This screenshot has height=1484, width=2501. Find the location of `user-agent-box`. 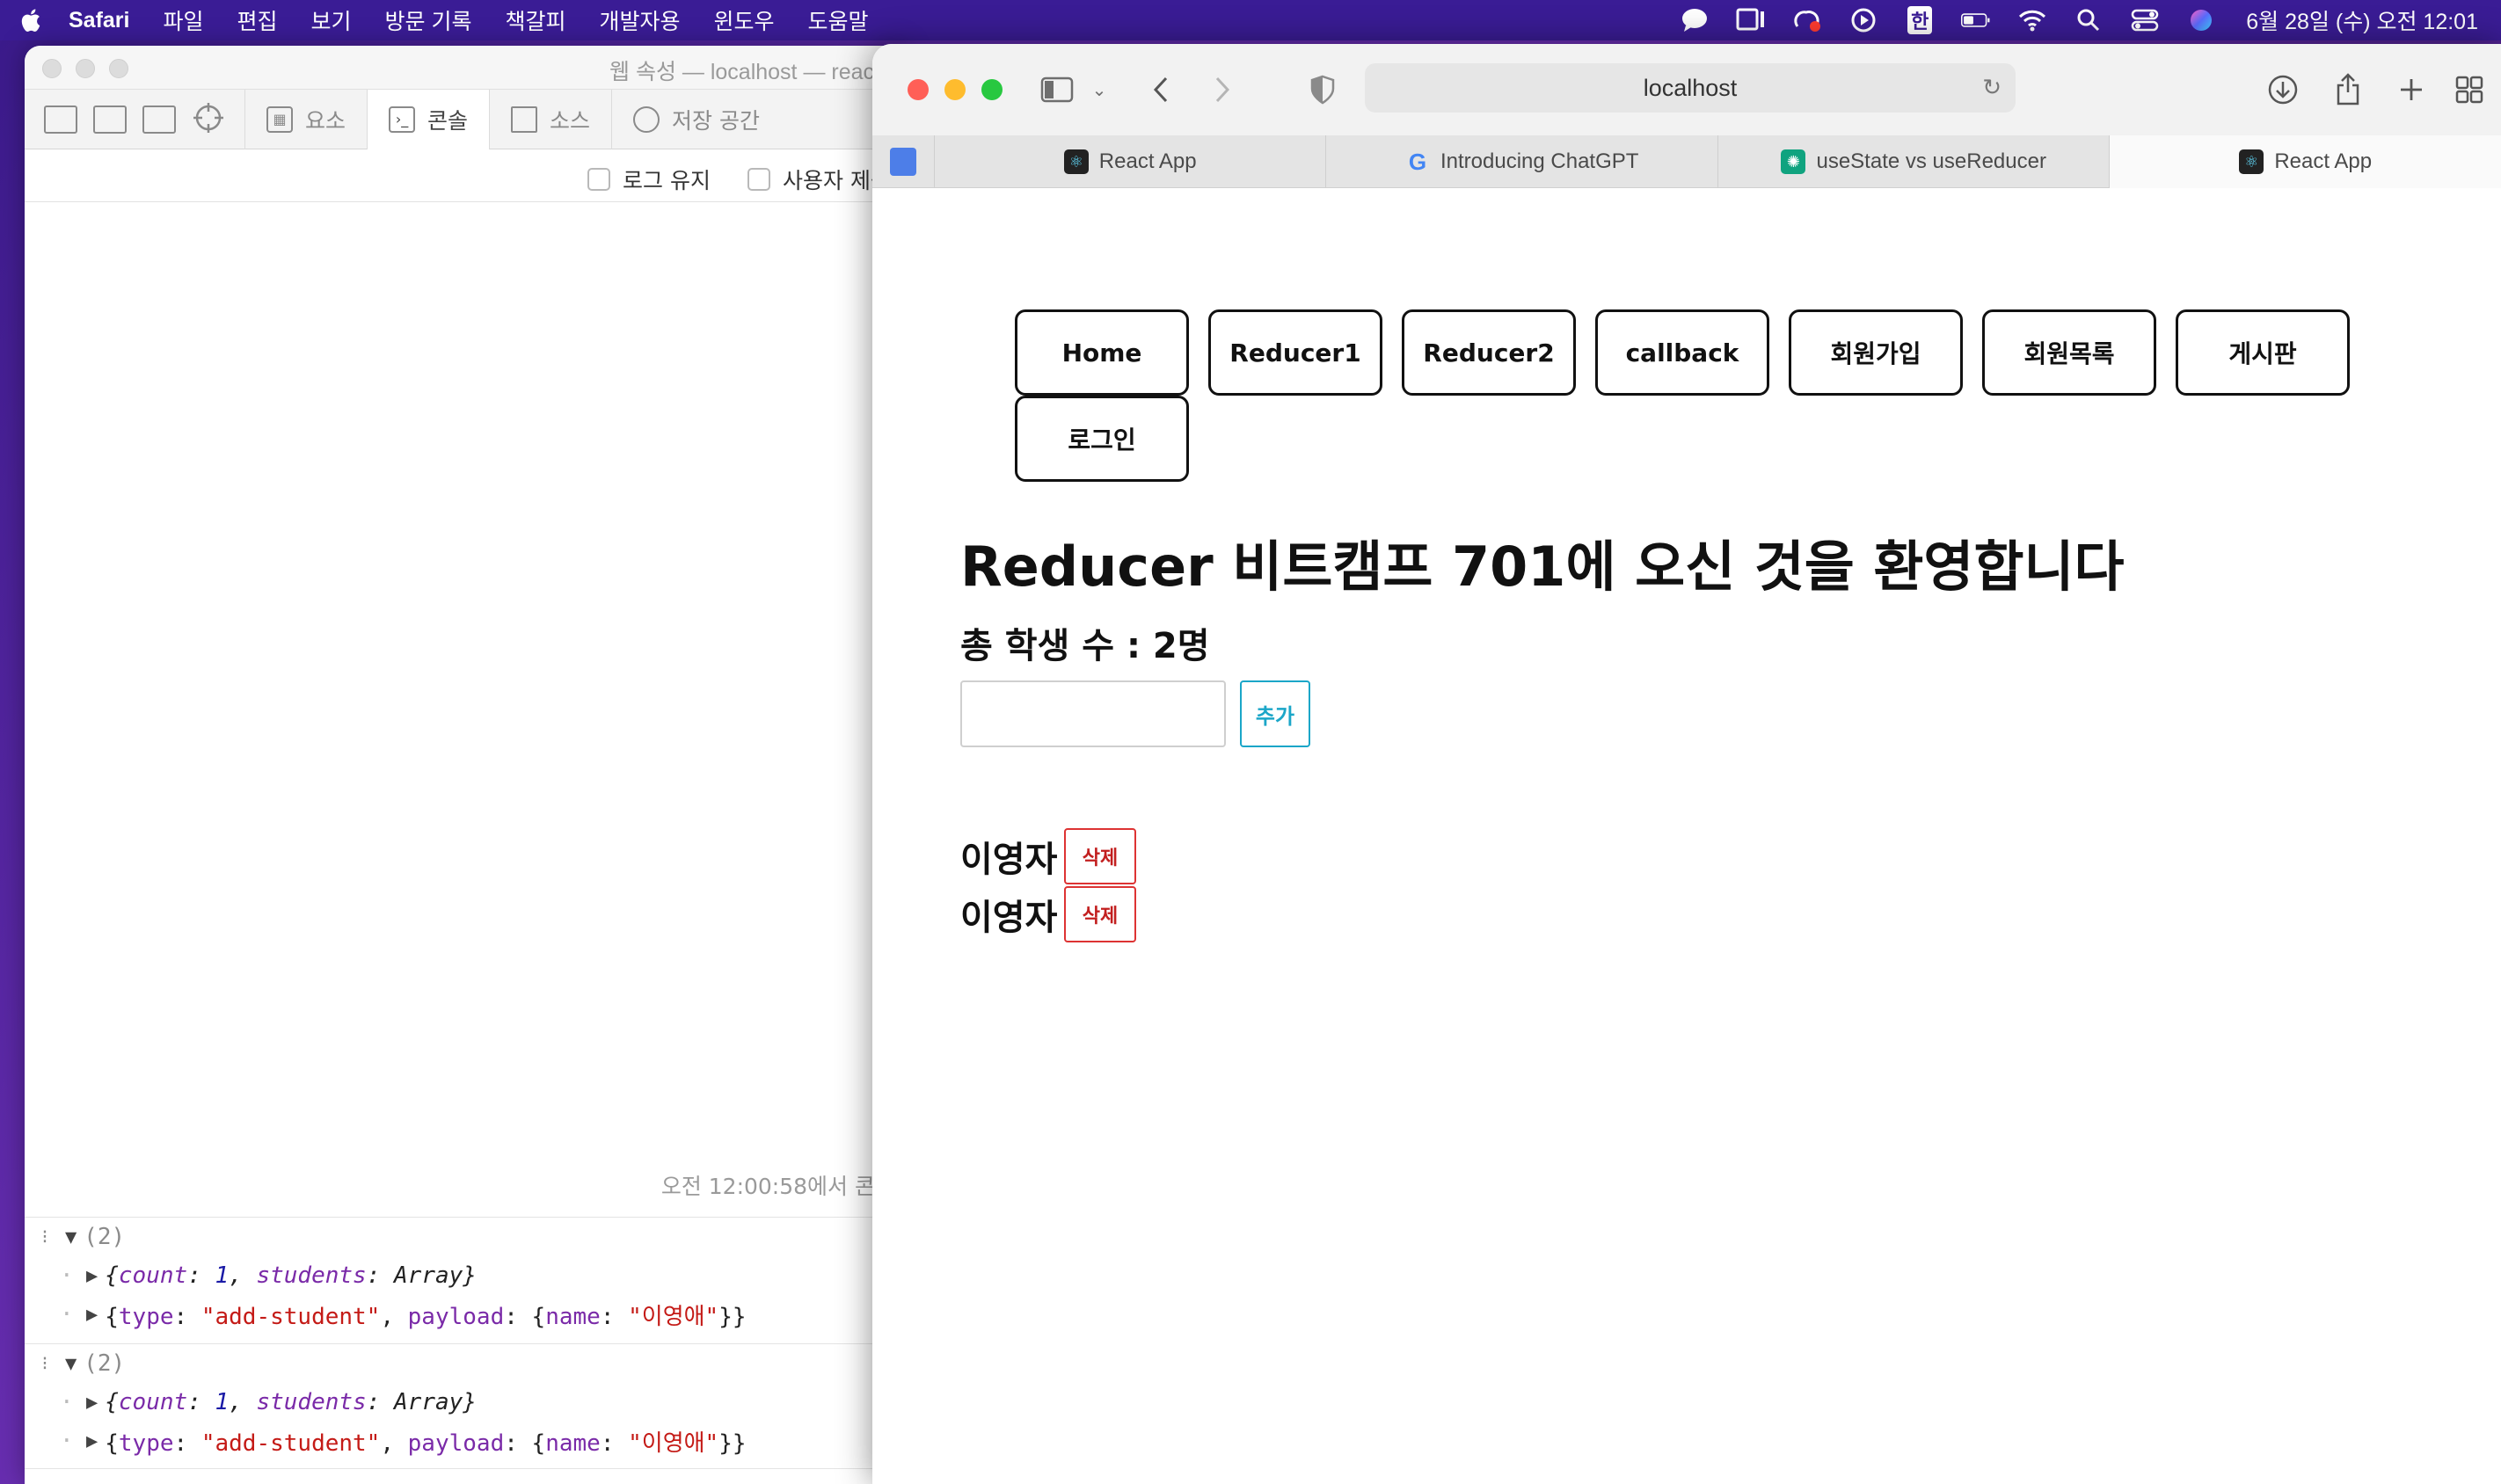

user-agent-box is located at coordinates (758, 180).